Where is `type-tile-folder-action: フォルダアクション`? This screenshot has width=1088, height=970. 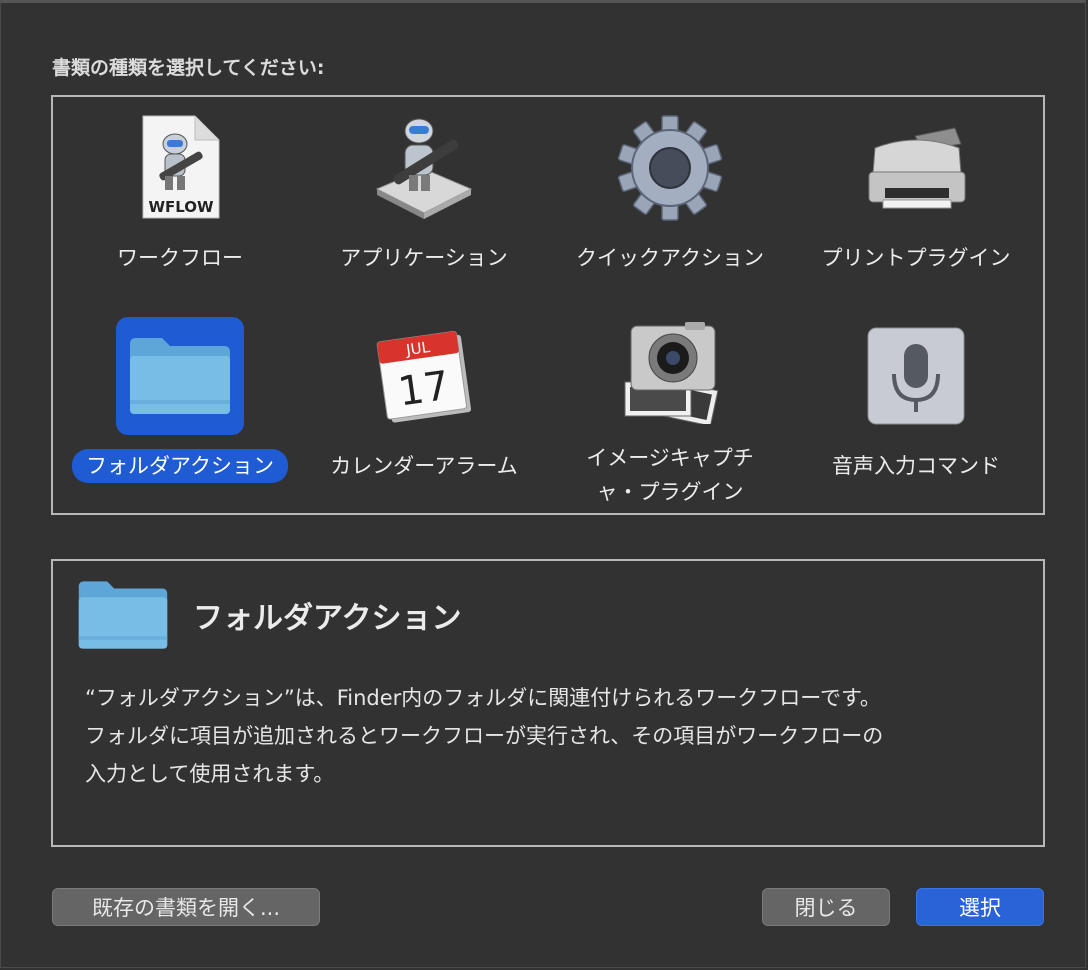 type-tile-folder-action: フォルダアクション is located at coordinates (180, 409).